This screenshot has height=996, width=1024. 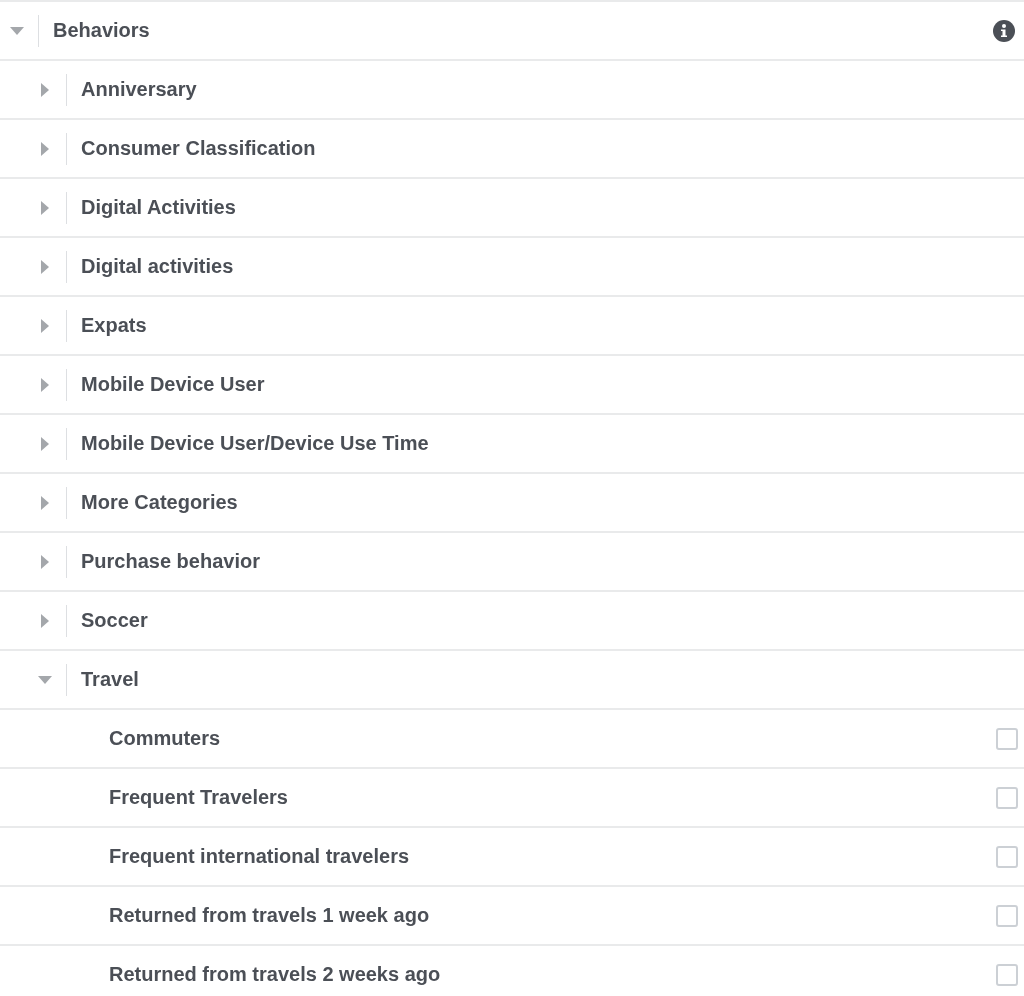 What do you see at coordinates (198, 797) in the screenshot?
I see `category-label: Frequent Travelers` at bounding box center [198, 797].